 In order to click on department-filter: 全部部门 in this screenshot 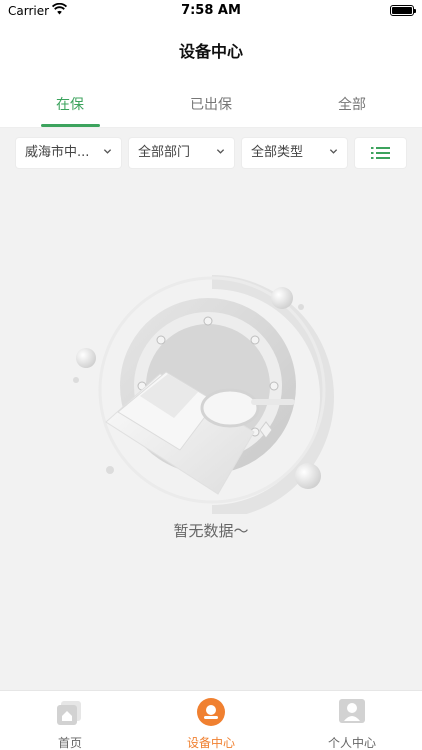, I will do `click(181, 153)`.